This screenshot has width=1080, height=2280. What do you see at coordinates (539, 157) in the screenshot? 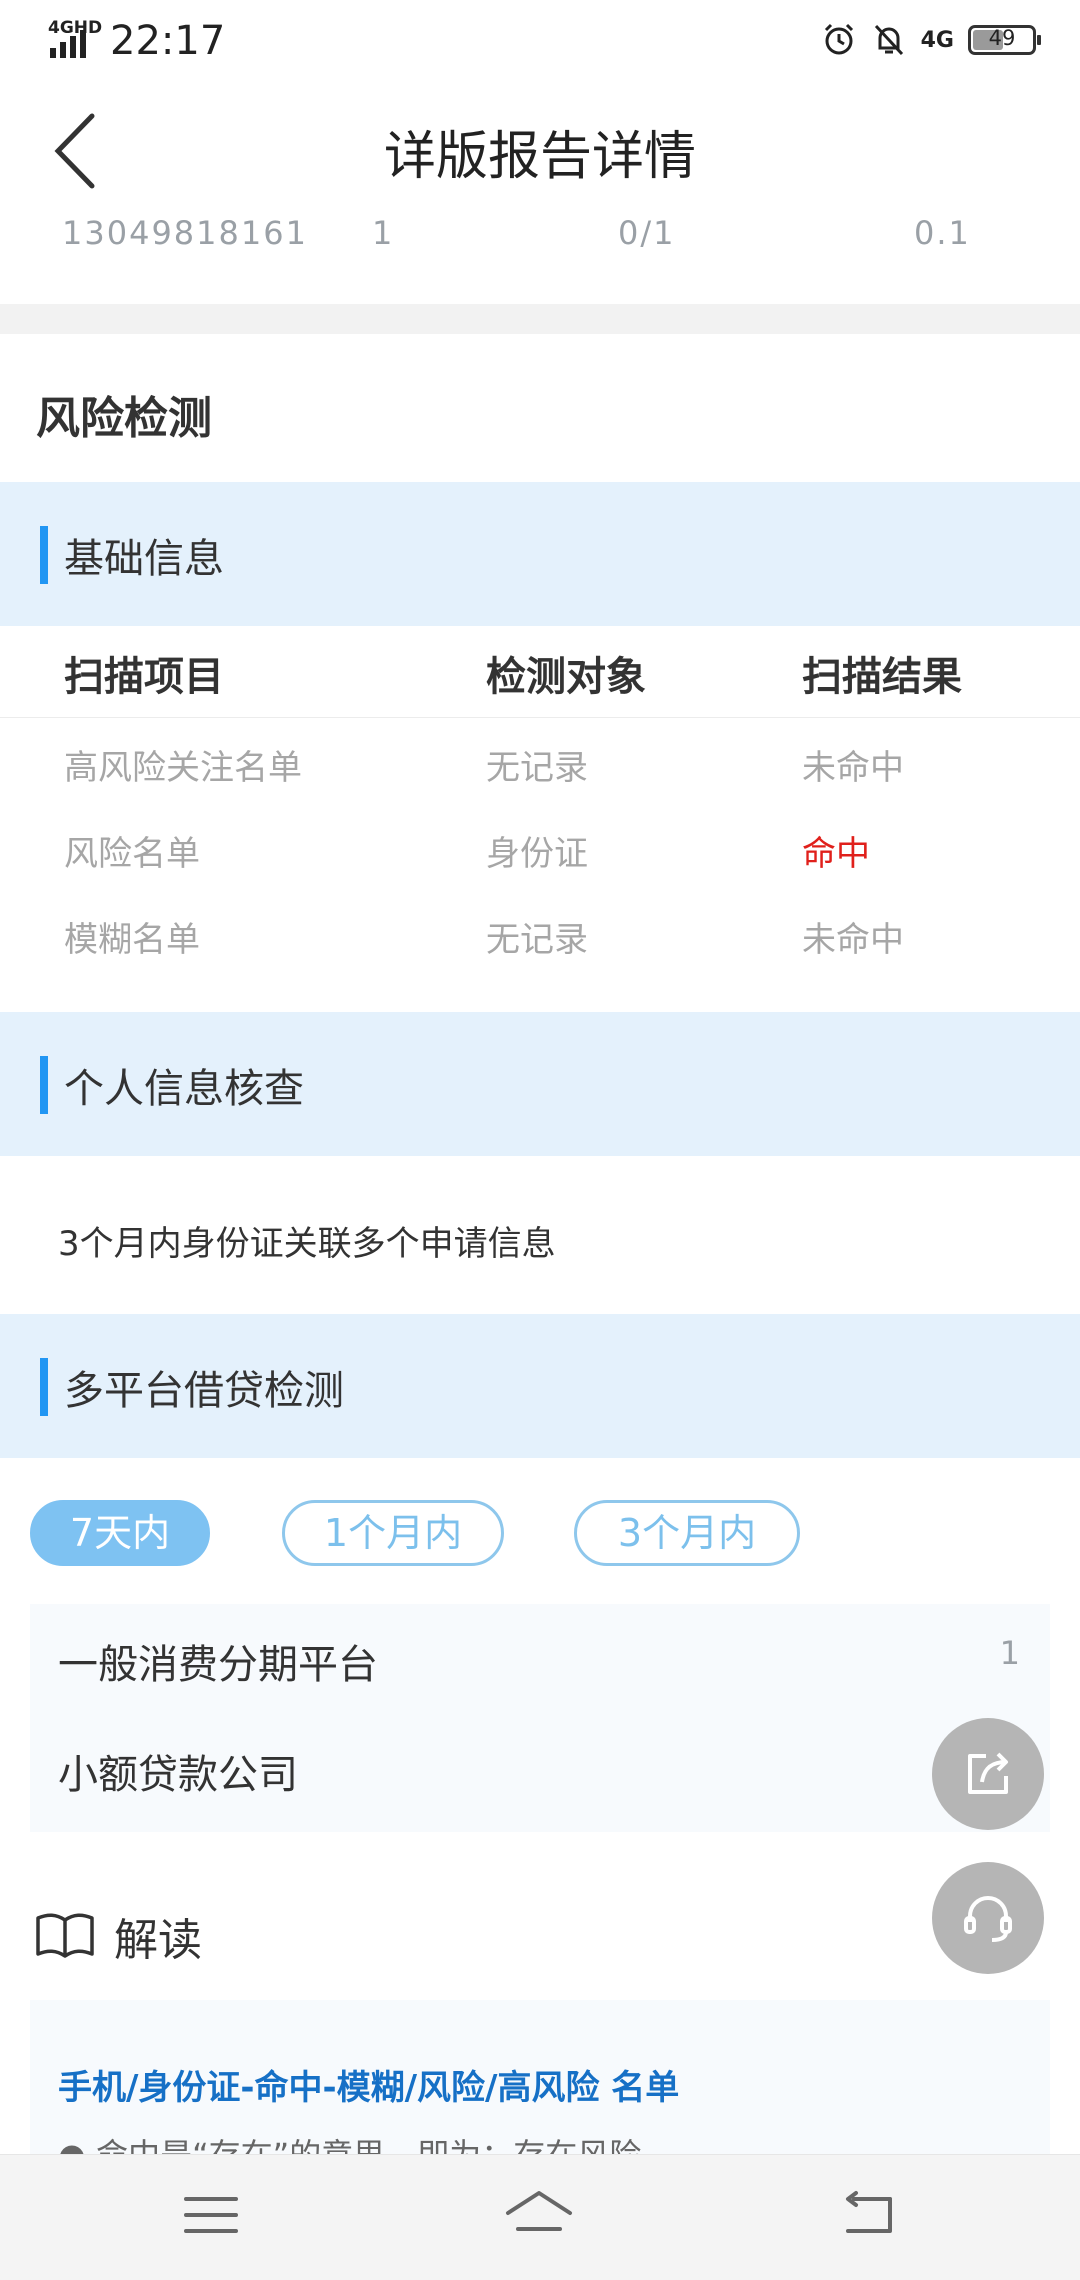
I see `page-title: 详版报告详情` at bounding box center [539, 157].